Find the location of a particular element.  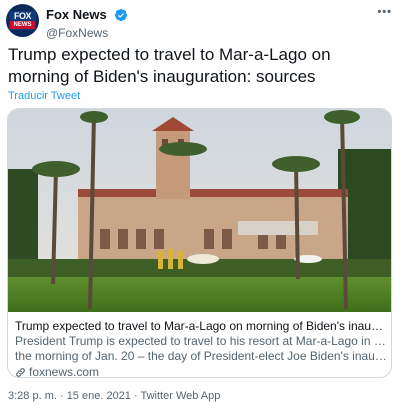

fox-news-logo: FOX NEWS is located at coordinates (22, 20).